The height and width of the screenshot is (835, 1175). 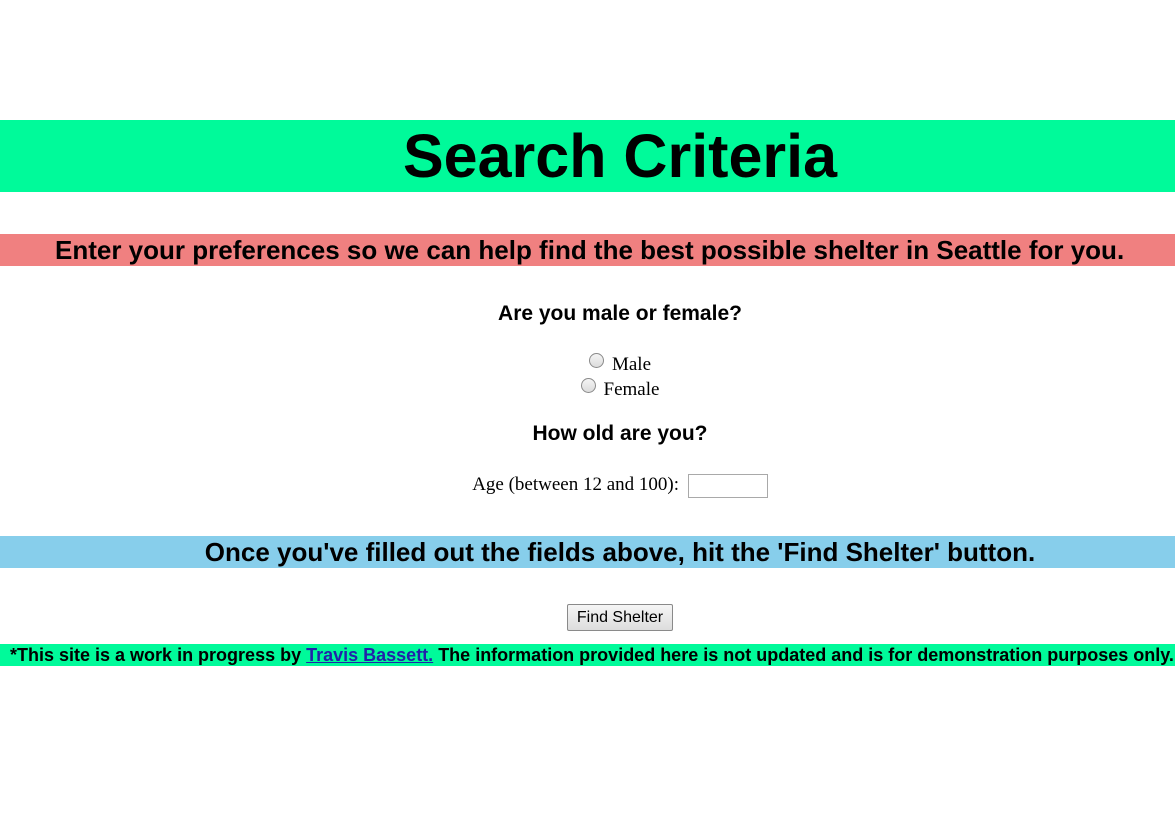 What do you see at coordinates (587, 156) in the screenshot?
I see `page-title: Search Criteria` at bounding box center [587, 156].